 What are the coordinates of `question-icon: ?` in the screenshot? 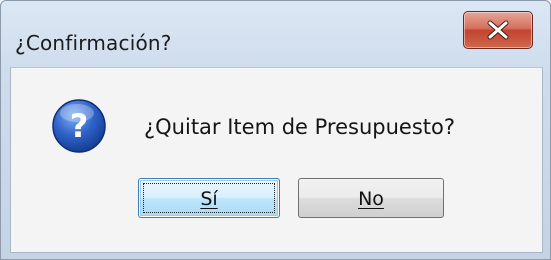 It's located at (79, 126).